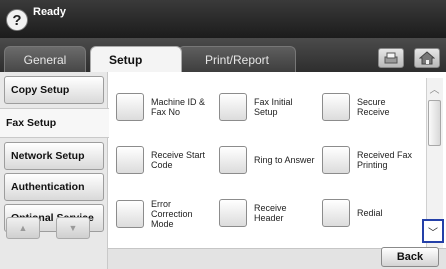 The image size is (446, 269). Describe the element at coordinates (54, 123) in the screenshot. I see `menu-item-fax-setup: Fax Setup` at that location.